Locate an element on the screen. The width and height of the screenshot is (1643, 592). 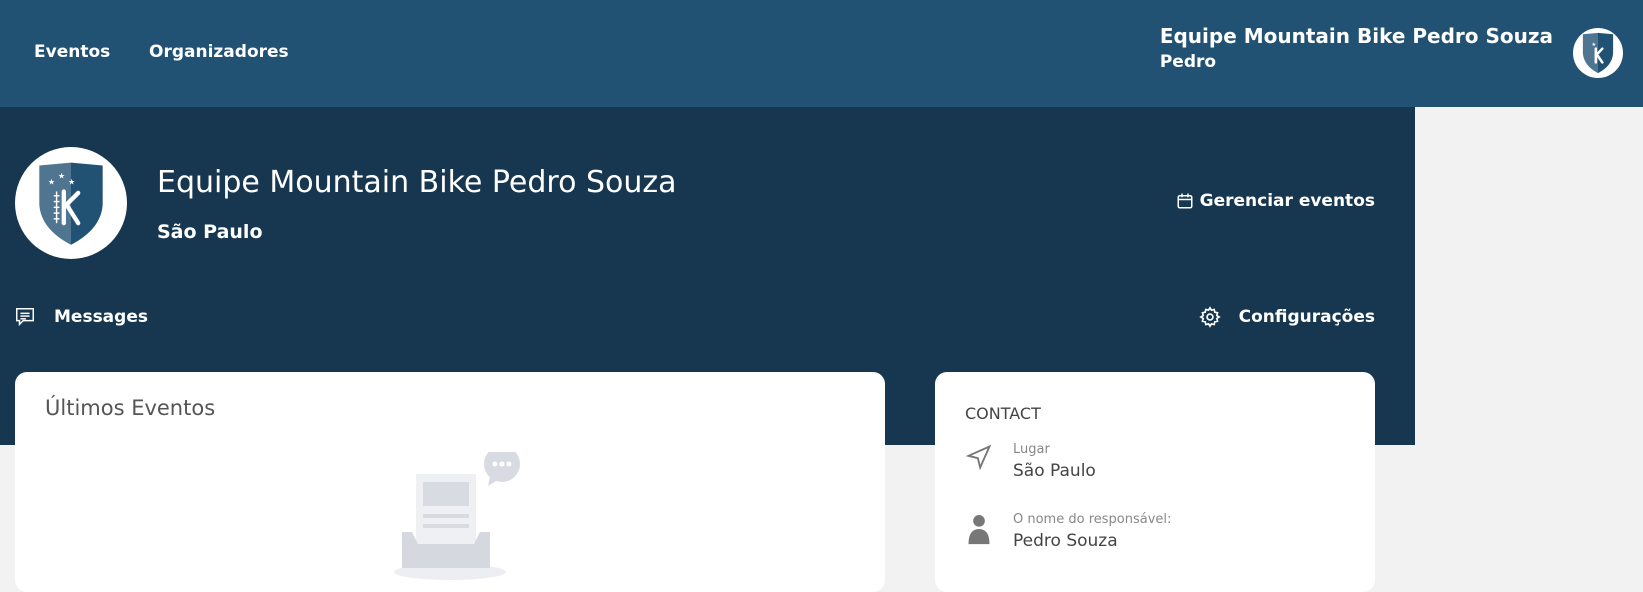
contact-heading: CONTACT is located at coordinates (1003, 413).